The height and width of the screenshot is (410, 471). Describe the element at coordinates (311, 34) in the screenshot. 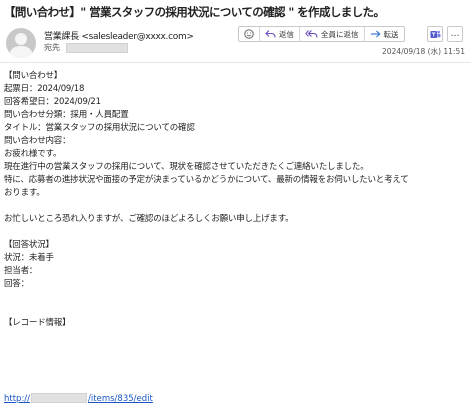

I see `reply-all-icon` at that location.